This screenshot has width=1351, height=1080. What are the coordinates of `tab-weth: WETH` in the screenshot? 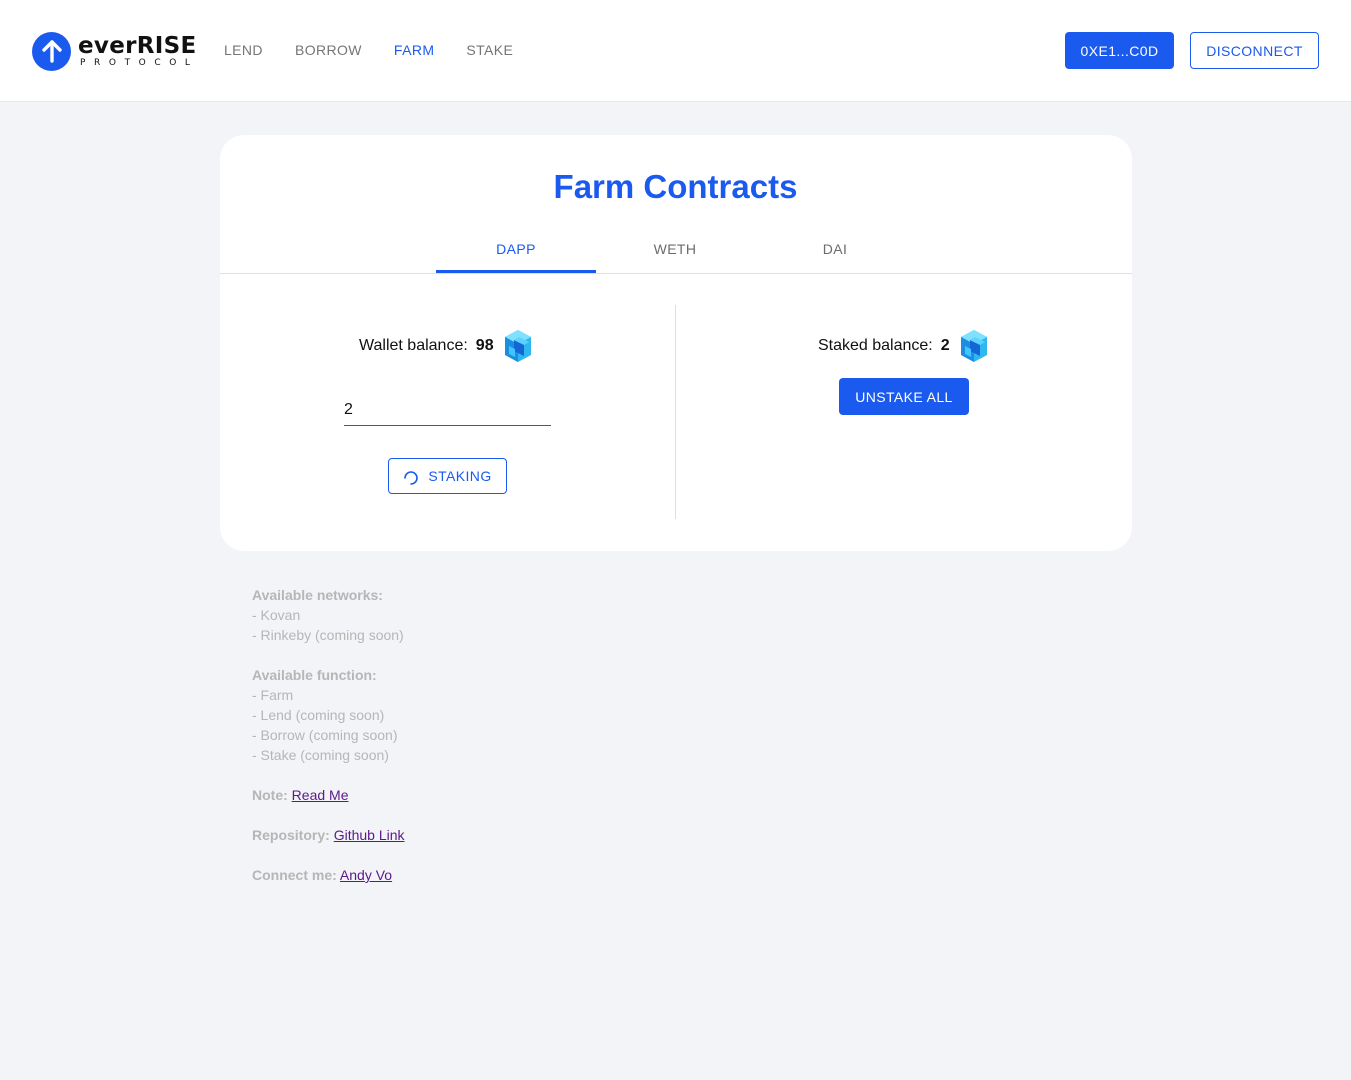 It's located at (675, 251).